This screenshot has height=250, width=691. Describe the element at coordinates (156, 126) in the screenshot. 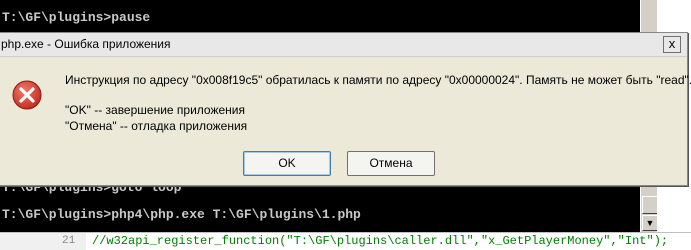

I see `cancel-hint: "Отмена" -- отладка приложения` at that location.